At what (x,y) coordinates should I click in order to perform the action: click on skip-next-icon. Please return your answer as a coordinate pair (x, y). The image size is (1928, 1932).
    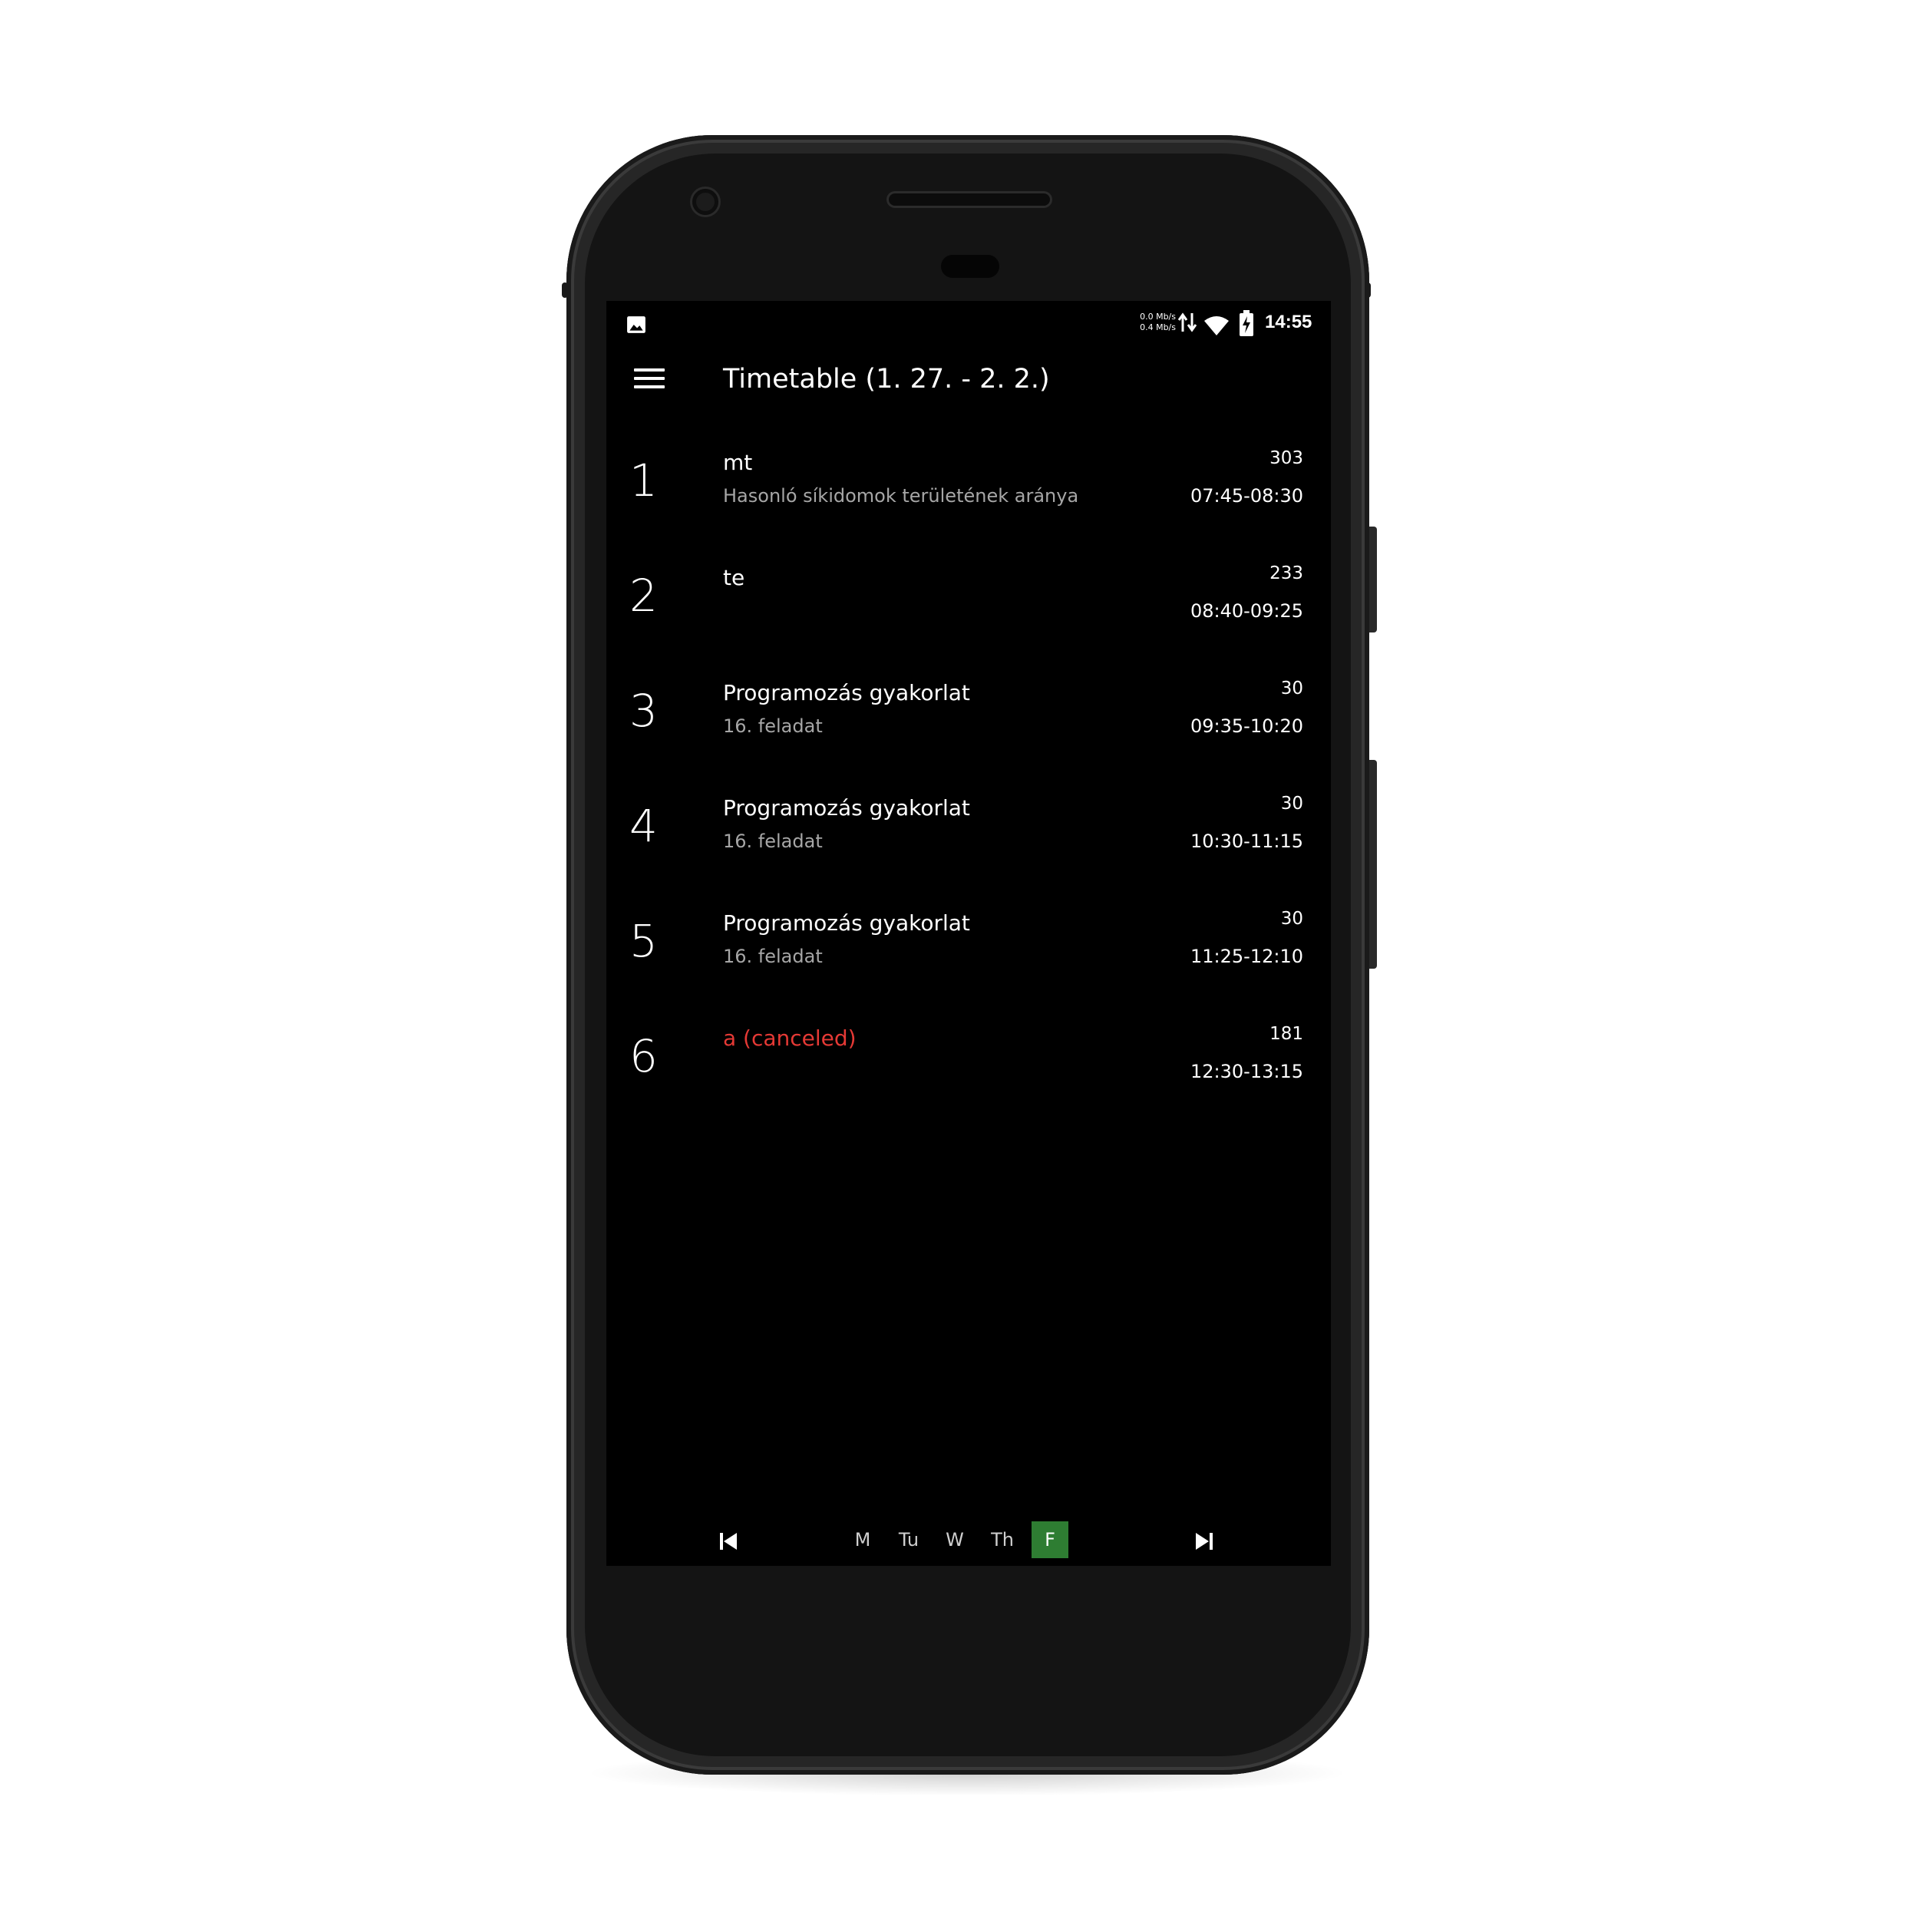
    Looking at the image, I should click on (1204, 1541).